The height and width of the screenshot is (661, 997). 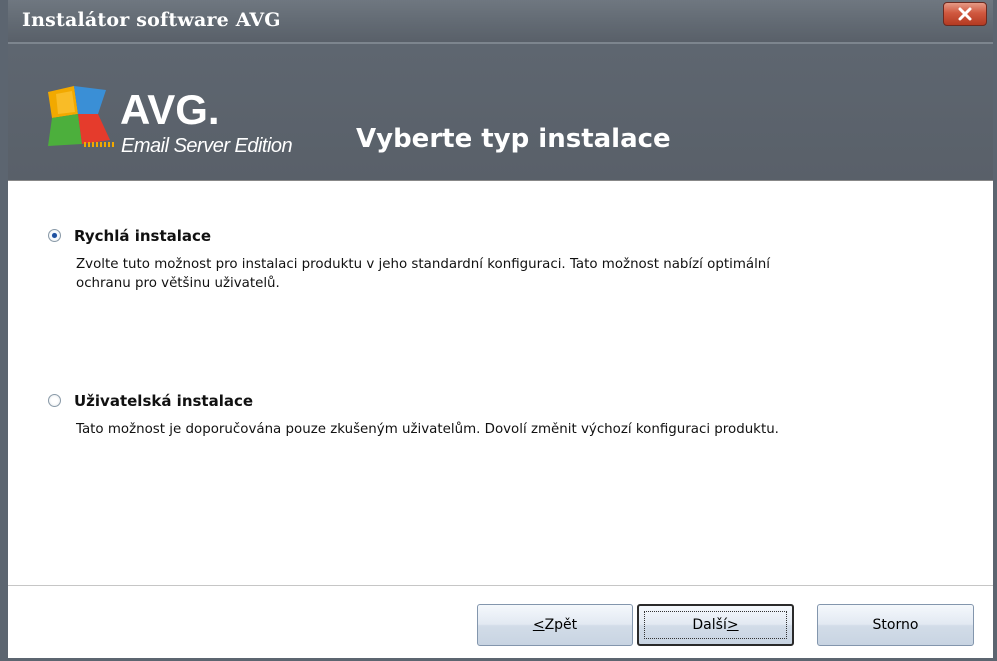 I want to click on focus-rectangle, so click(x=715, y=625).